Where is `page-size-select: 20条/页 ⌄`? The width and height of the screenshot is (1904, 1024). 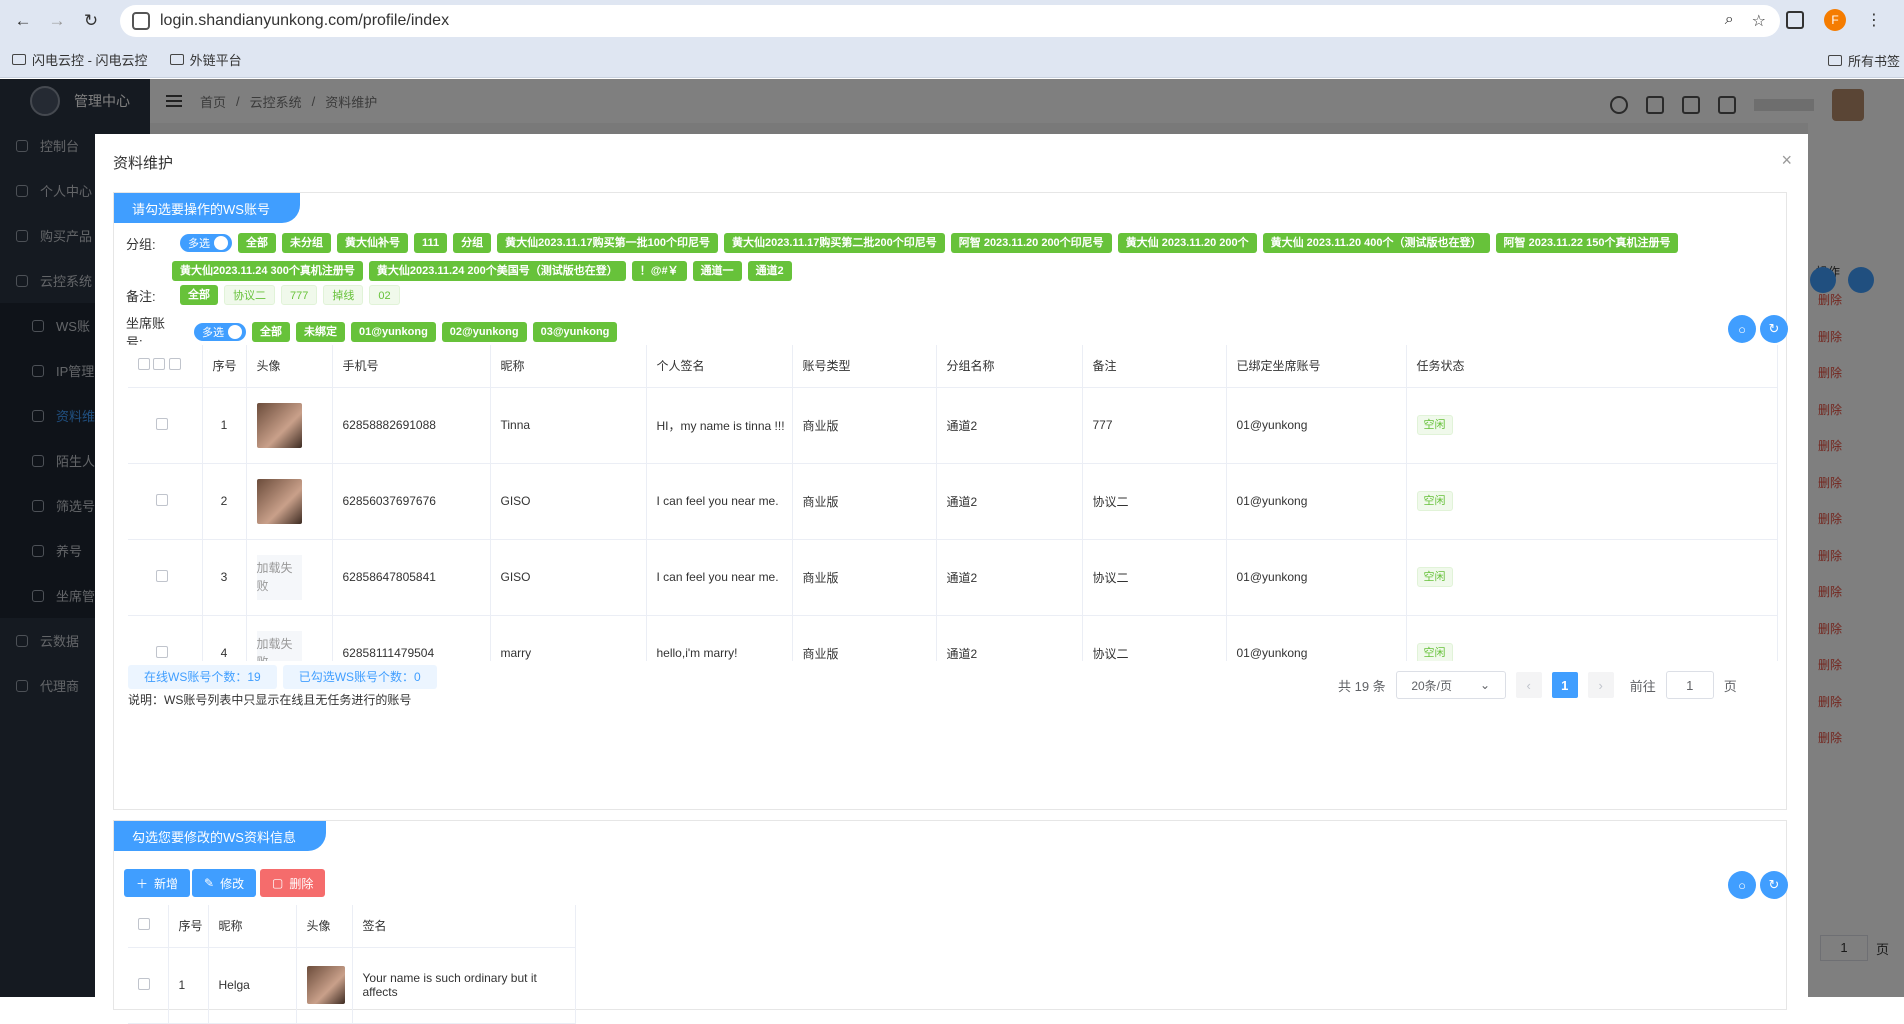
page-size-select: 20条/页 ⌄ is located at coordinates (1450, 685).